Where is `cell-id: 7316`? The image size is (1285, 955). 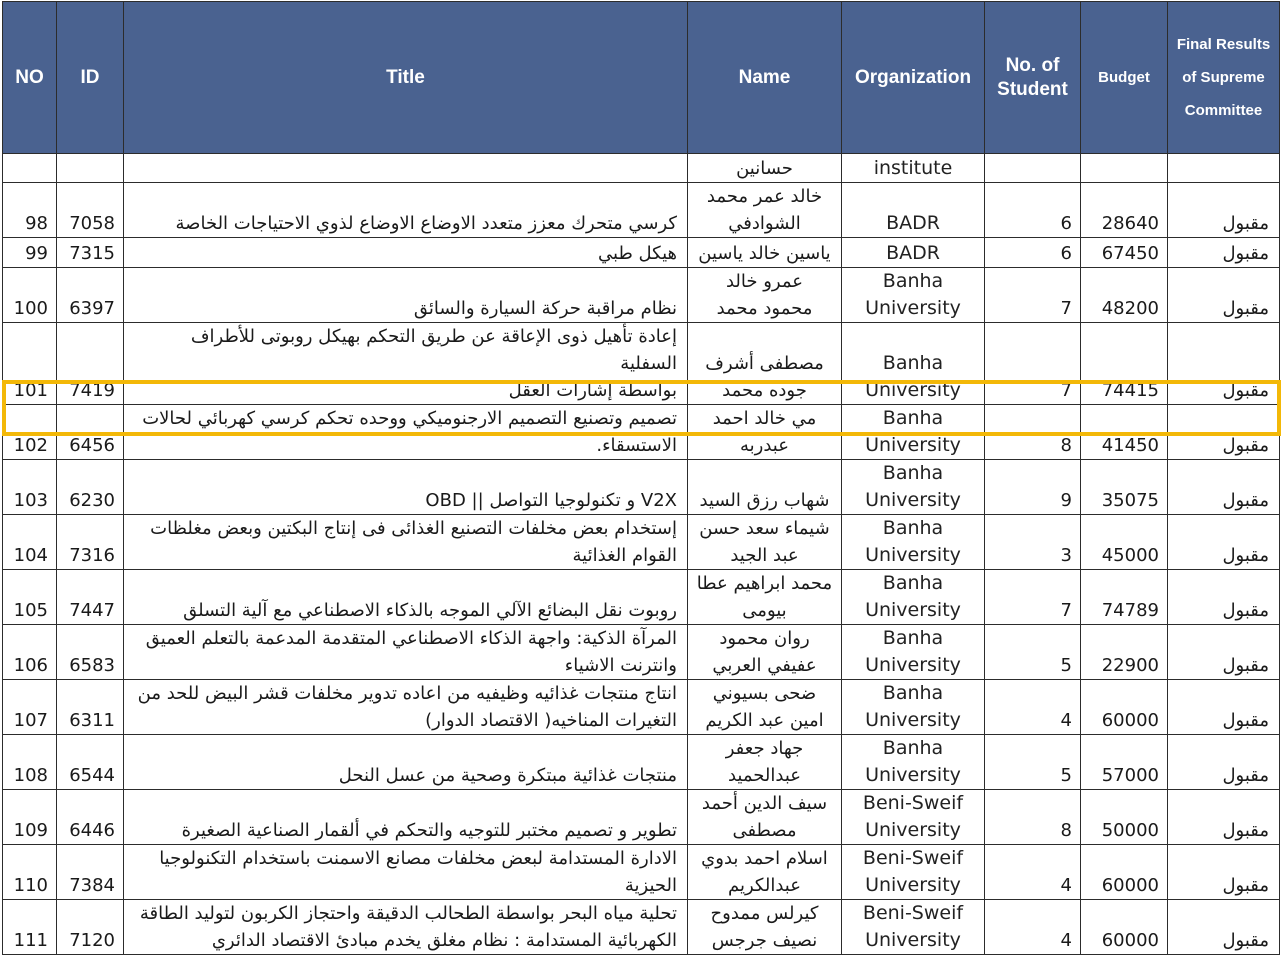 cell-id: 7316 is located at coordinates (90, 542).